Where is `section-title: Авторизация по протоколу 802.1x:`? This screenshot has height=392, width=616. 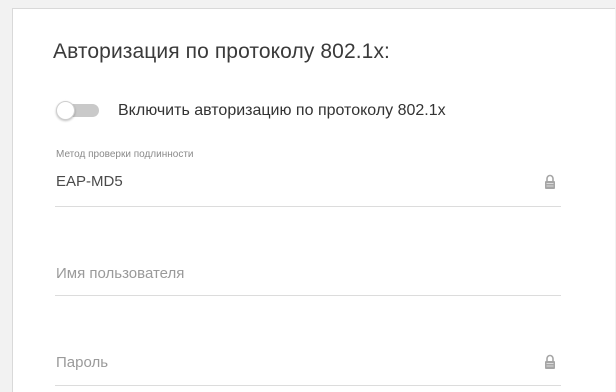
section-title: Авторизация по протоколу 802.1x: is located at coordinates (221, 51).